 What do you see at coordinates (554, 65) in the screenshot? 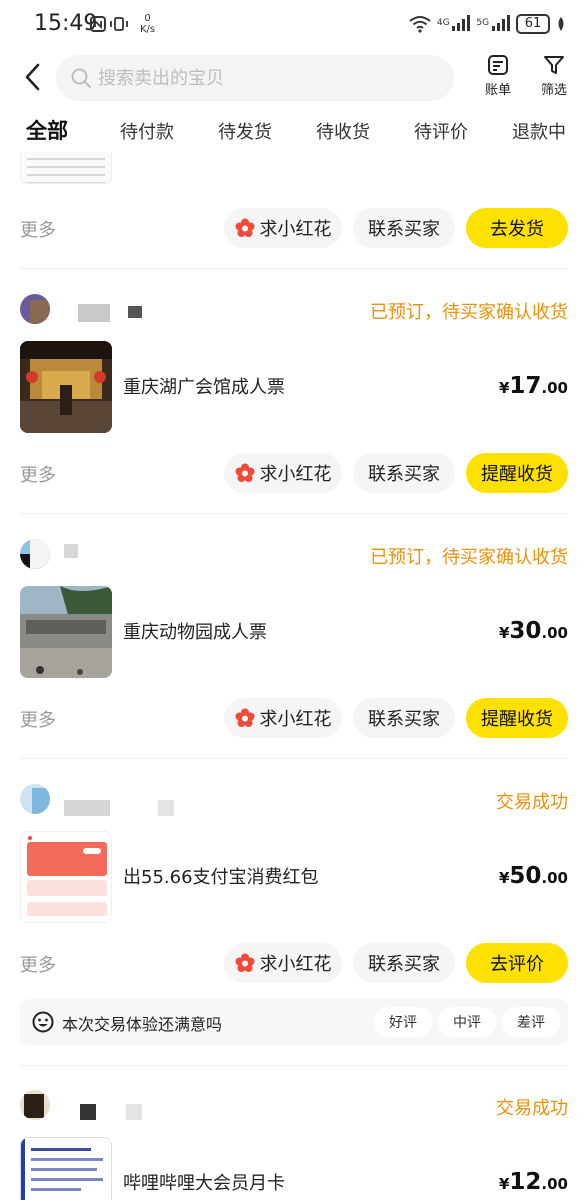
I see `filter-icon` at bounding box center [554, 65].